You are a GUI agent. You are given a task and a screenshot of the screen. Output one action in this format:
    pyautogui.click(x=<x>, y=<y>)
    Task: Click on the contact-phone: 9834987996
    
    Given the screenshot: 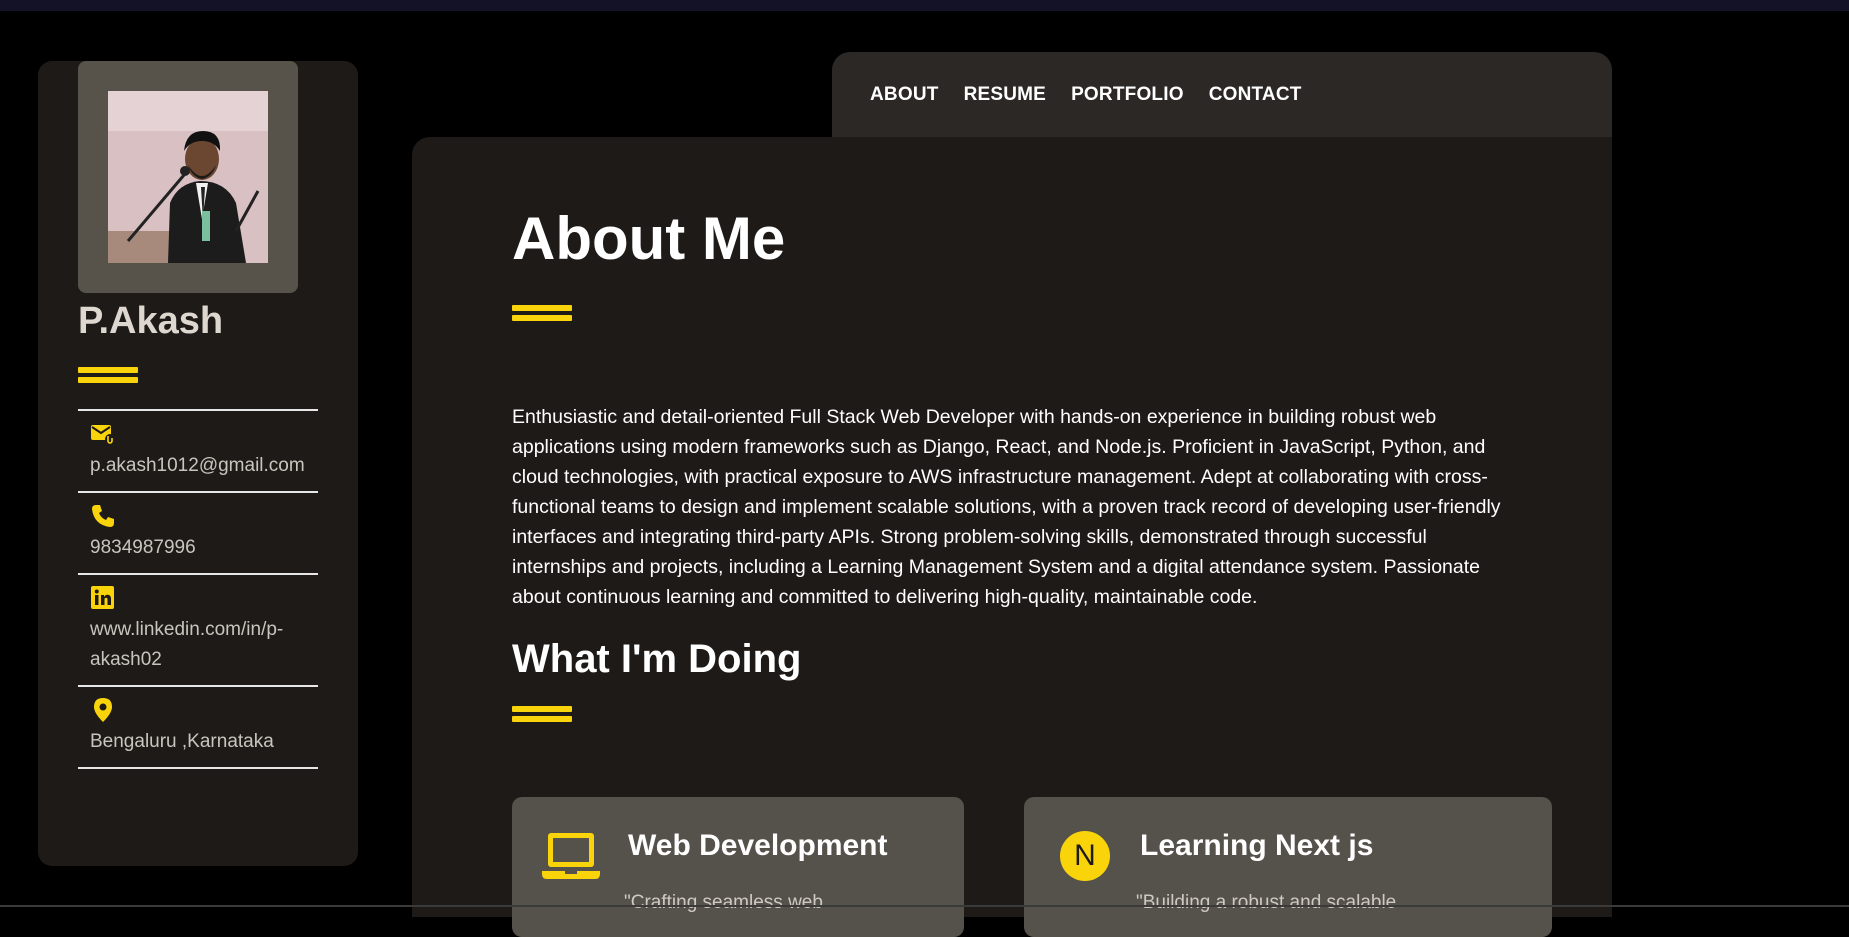 What is the action you would take?
    pyautogui.click(x=198, y=534)
    